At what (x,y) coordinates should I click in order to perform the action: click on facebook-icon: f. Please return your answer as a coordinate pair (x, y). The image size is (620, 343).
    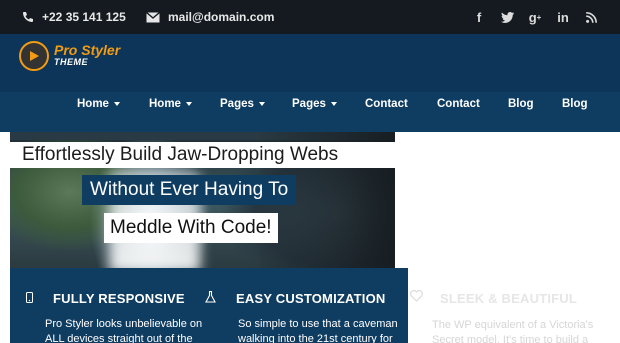
    Looking at the image, I should click on (479, 17).